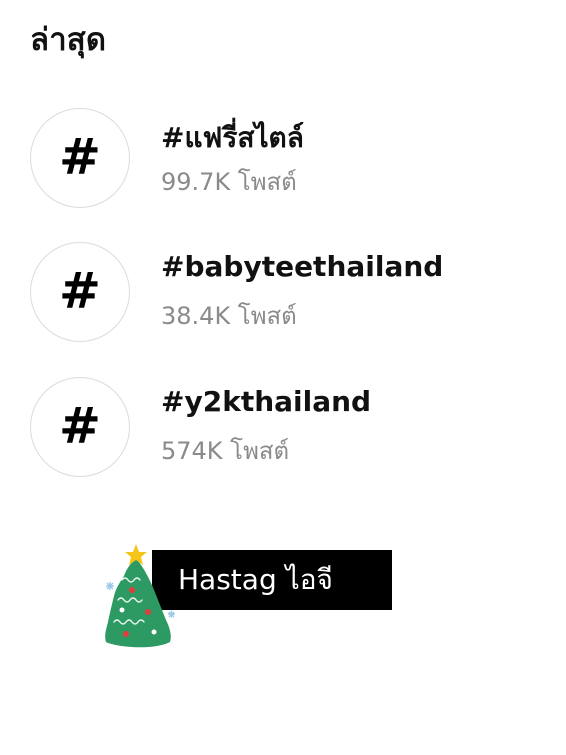  I want to click on hashtag-post-count: 574K โพสต์, so click(225, 451).